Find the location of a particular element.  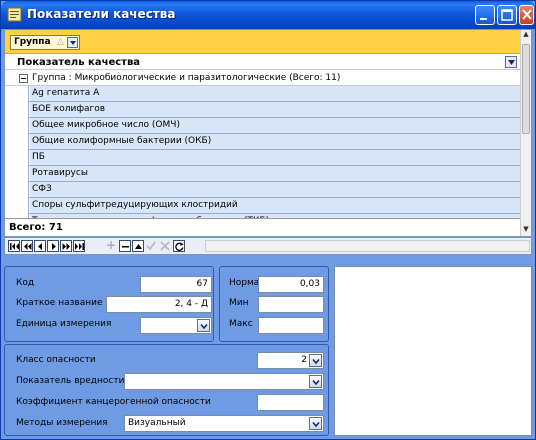

table-row: Общее микробное число (ОМЧ) is located at coordinates (263, 126).